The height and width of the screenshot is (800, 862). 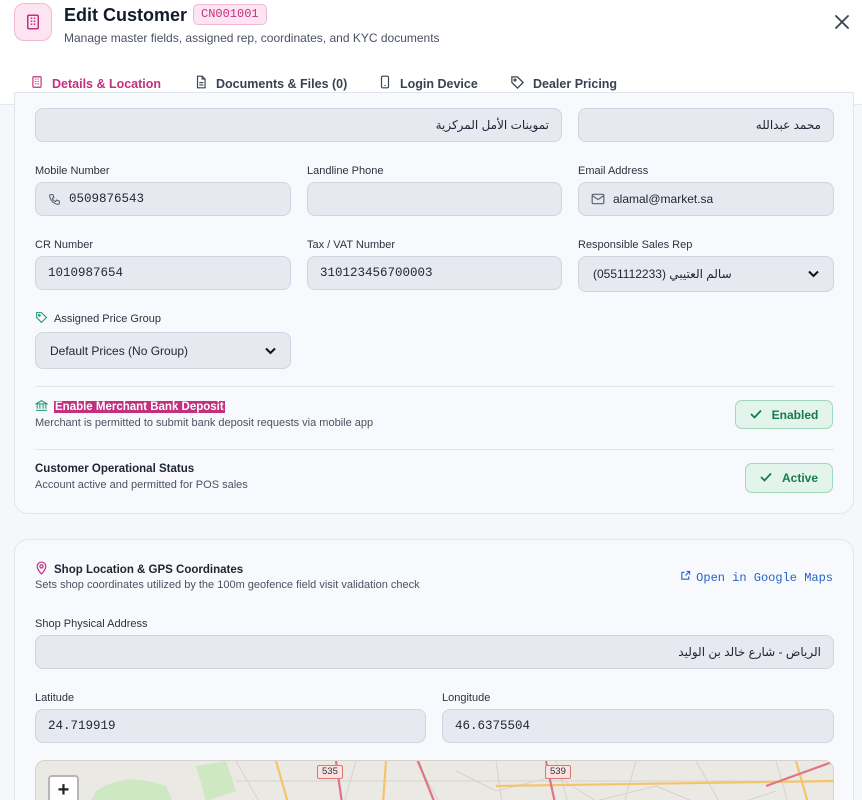 I want to click on bank-deposit-toggle-button: Enabled, so click(x=784, y=414).